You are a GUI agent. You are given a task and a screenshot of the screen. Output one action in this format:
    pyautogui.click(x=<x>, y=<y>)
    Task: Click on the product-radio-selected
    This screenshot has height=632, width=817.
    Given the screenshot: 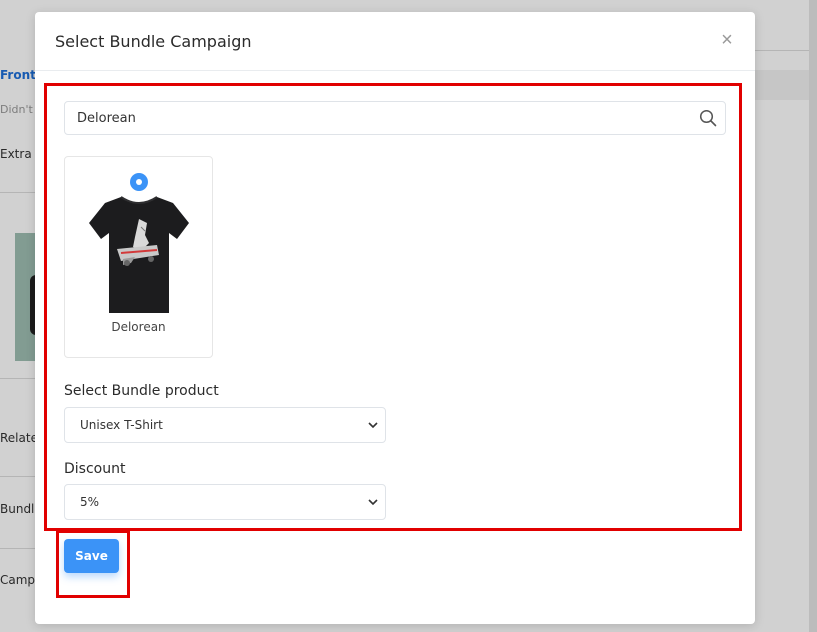 What is the action you would take?
    pyautogui.click(x=139, y=182)
    